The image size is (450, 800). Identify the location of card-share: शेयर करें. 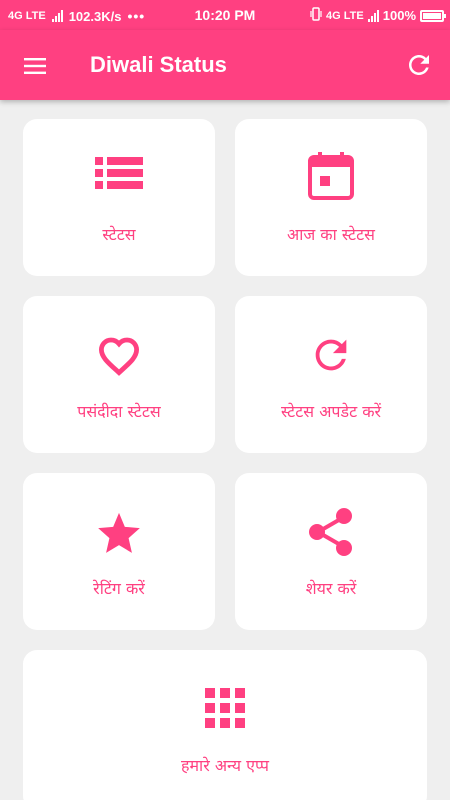
(331, 551).